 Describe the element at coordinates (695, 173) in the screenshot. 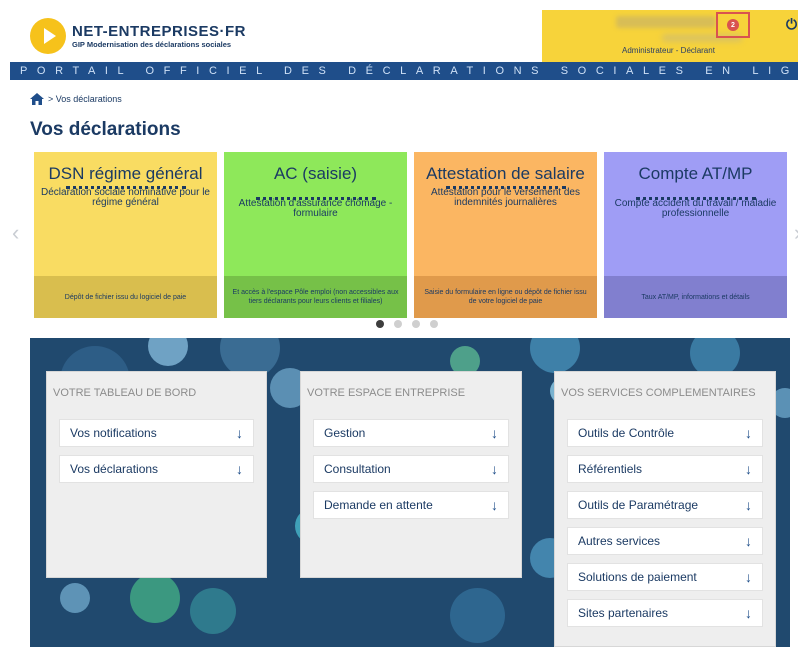

I see `card-title: Compte AT/MP` at that location.